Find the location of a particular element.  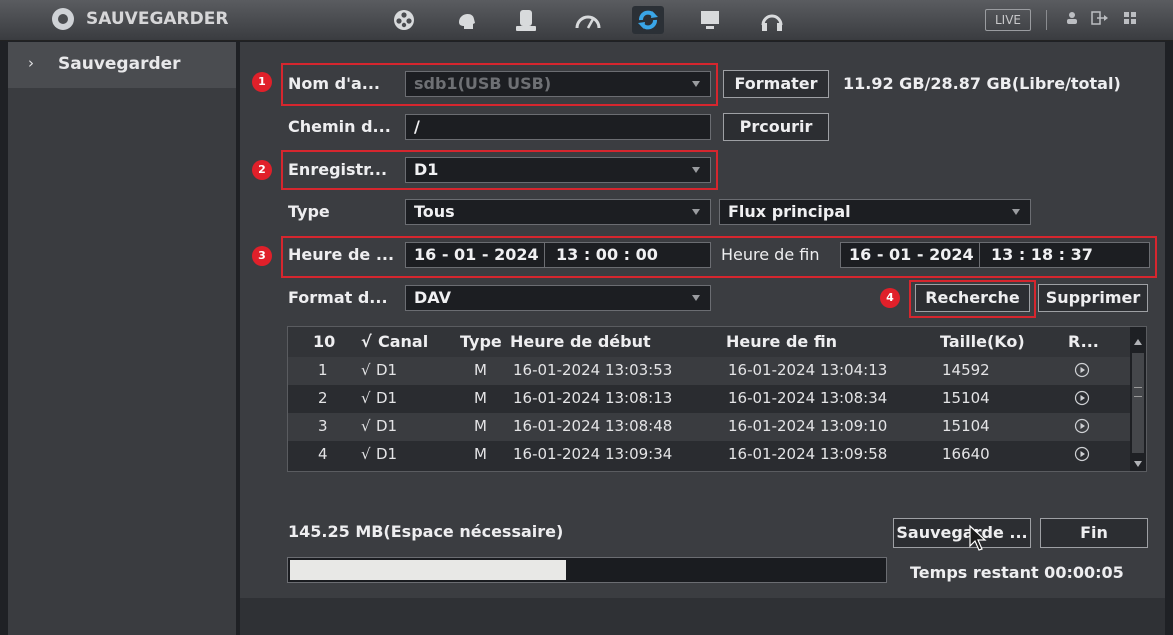

col-header-type: Type is located at coordinates (481, 341).